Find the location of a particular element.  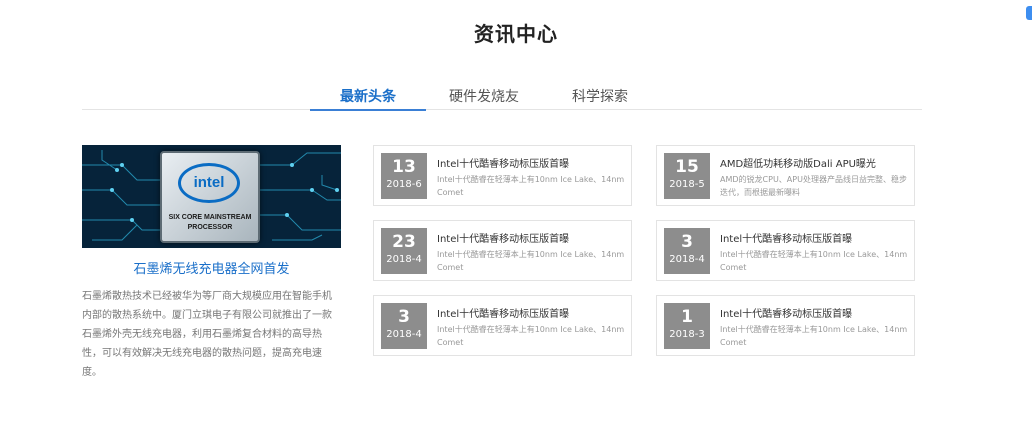

date-year-month: 2018-3 is located at coordinates (687, 334).